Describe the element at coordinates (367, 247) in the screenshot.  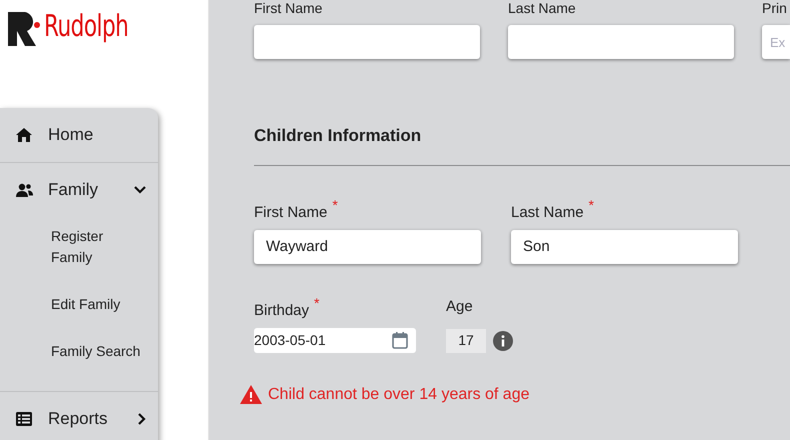
I see `text-field: Wayward` at that location.